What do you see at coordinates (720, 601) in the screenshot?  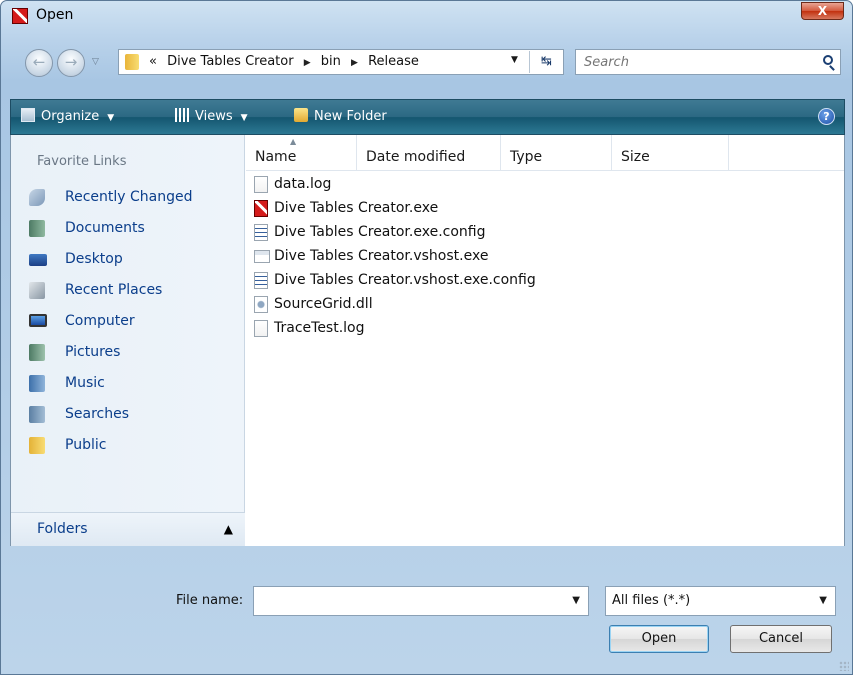 I see `file-type-select: All files (*.*) ▼` at bounding box center [720, 601].